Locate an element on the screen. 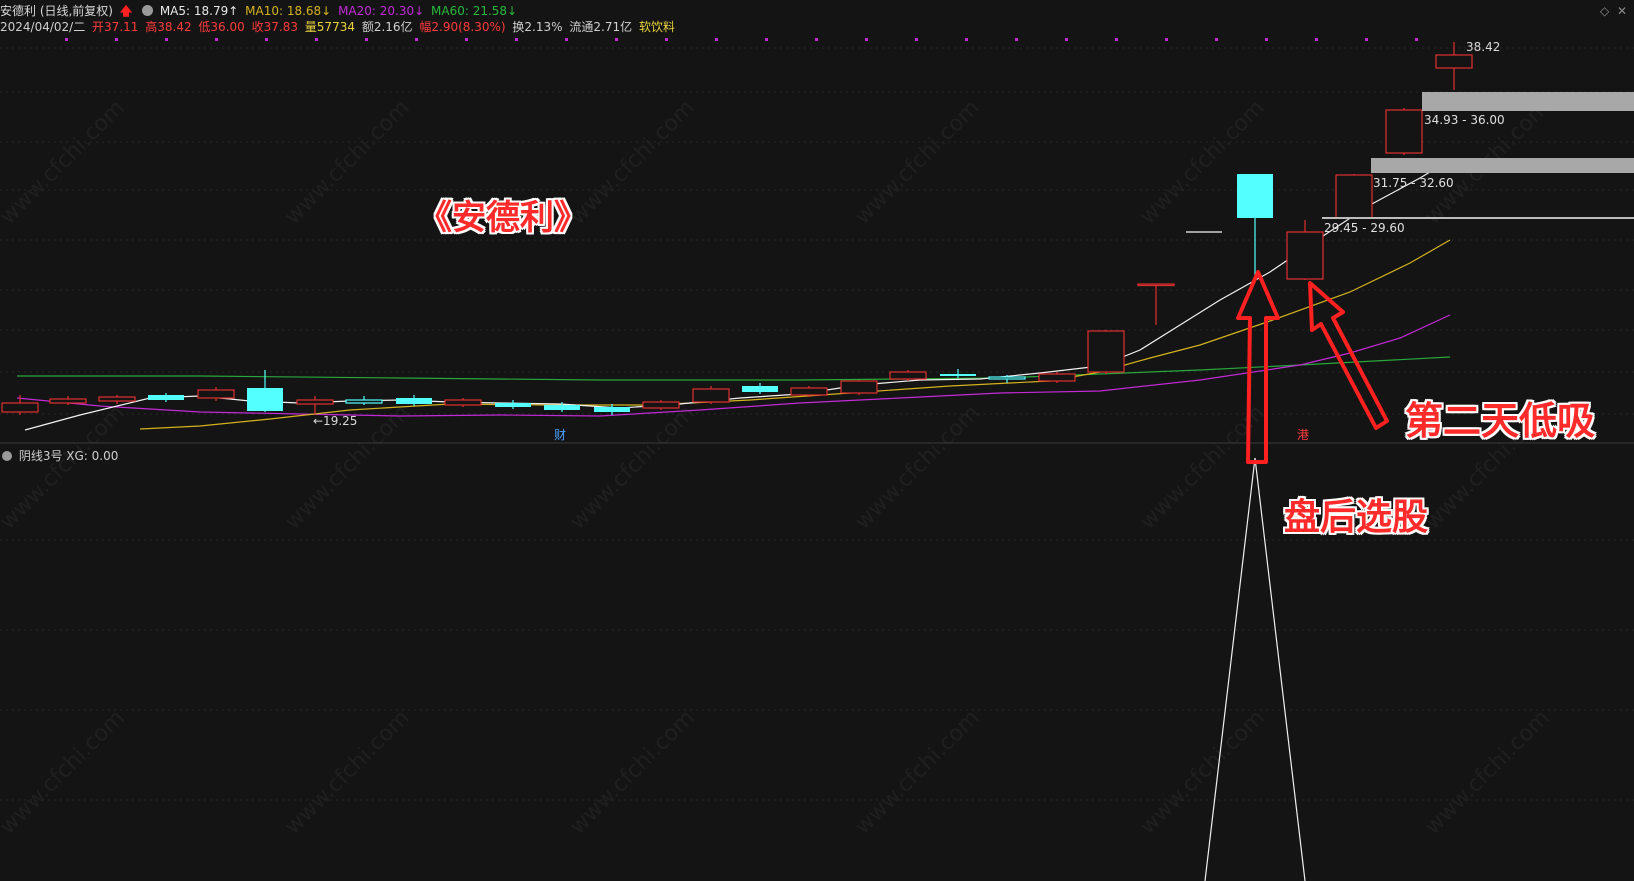 The height and width of the screenshot is (881, 1634). marker-finance: 财 is located at coordinates (560, 434).